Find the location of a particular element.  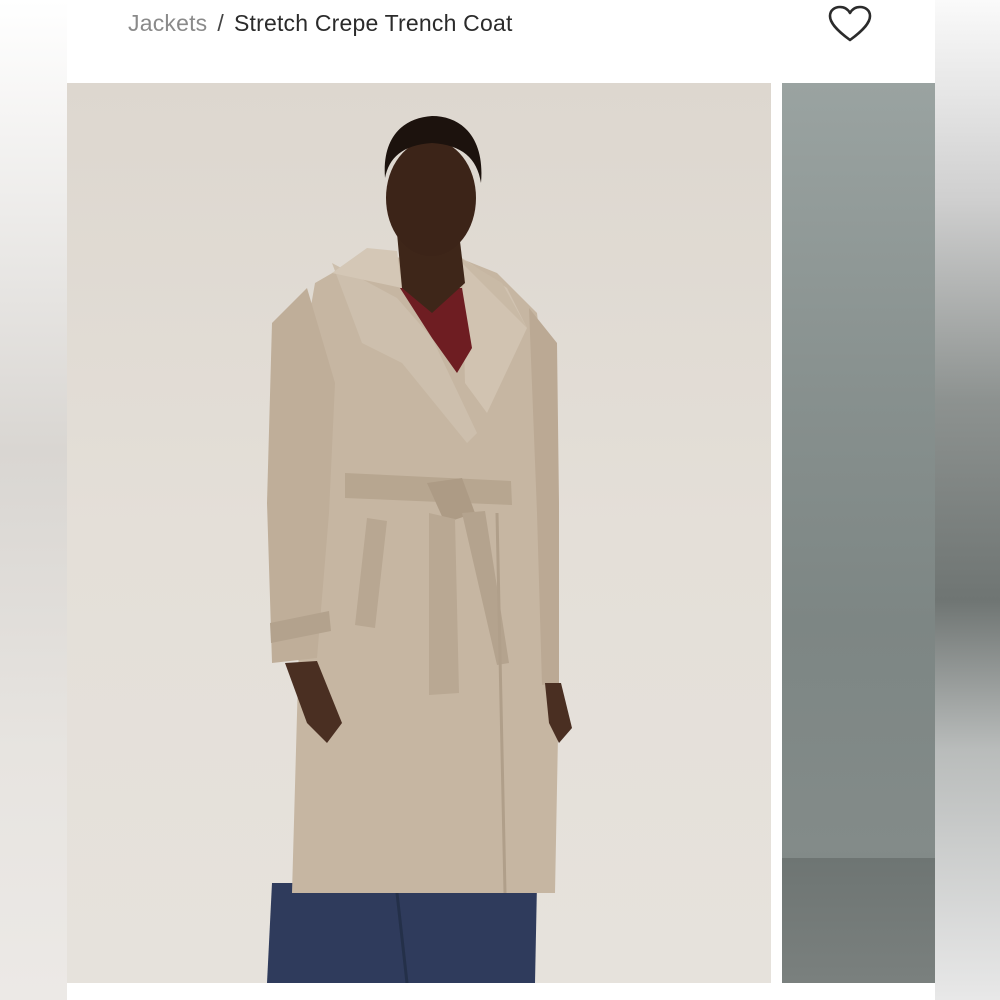

breadcrumb-jackets-link: Jackets is located at coordinates (167, 23).